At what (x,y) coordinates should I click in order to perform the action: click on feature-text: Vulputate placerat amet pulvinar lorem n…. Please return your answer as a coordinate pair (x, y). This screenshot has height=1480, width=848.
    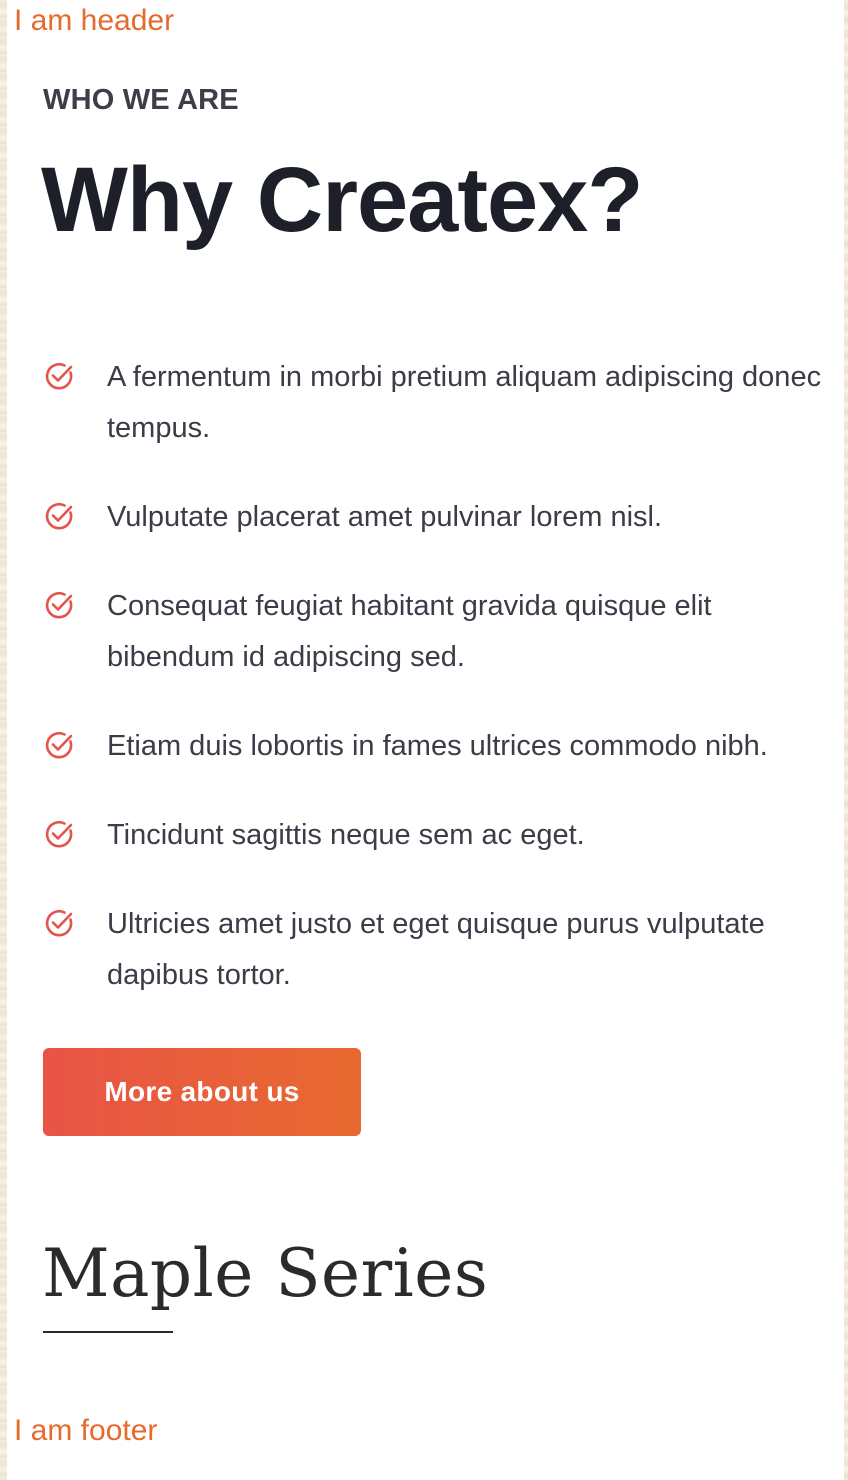
    Looking at the image, I should click on (385, 517).